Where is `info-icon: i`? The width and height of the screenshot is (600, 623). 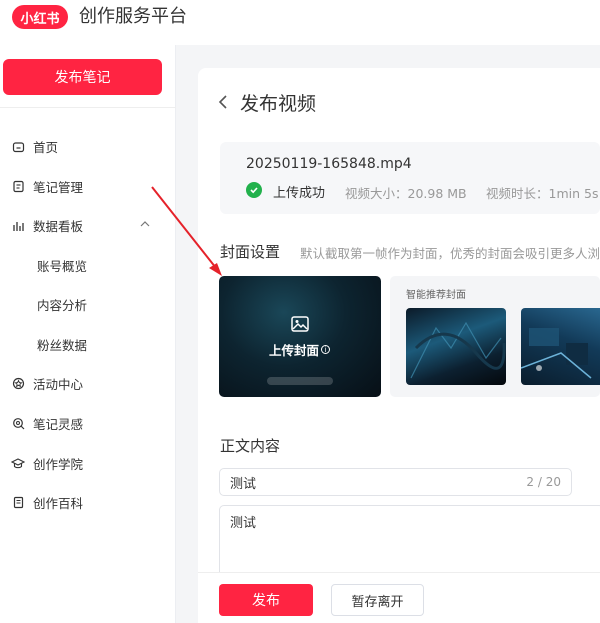
info-icon: i is located at coordinates (326, 349).